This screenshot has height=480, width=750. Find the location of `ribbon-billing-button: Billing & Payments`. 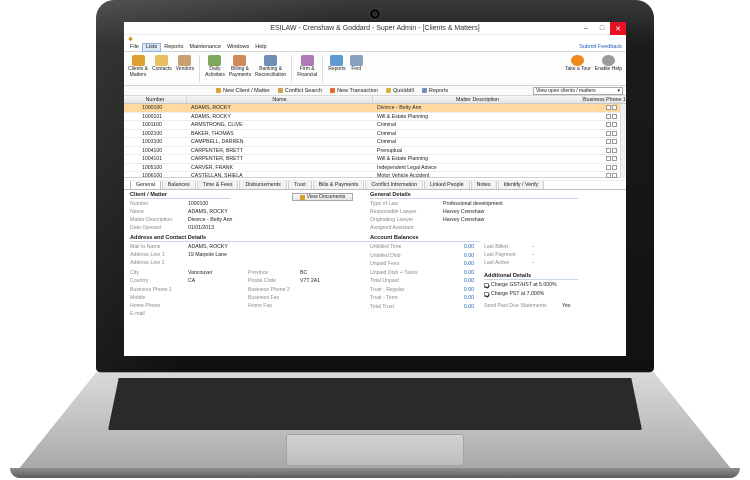

ribbon-billing-button: Billing & Payments is located at coordinates (240, 66).